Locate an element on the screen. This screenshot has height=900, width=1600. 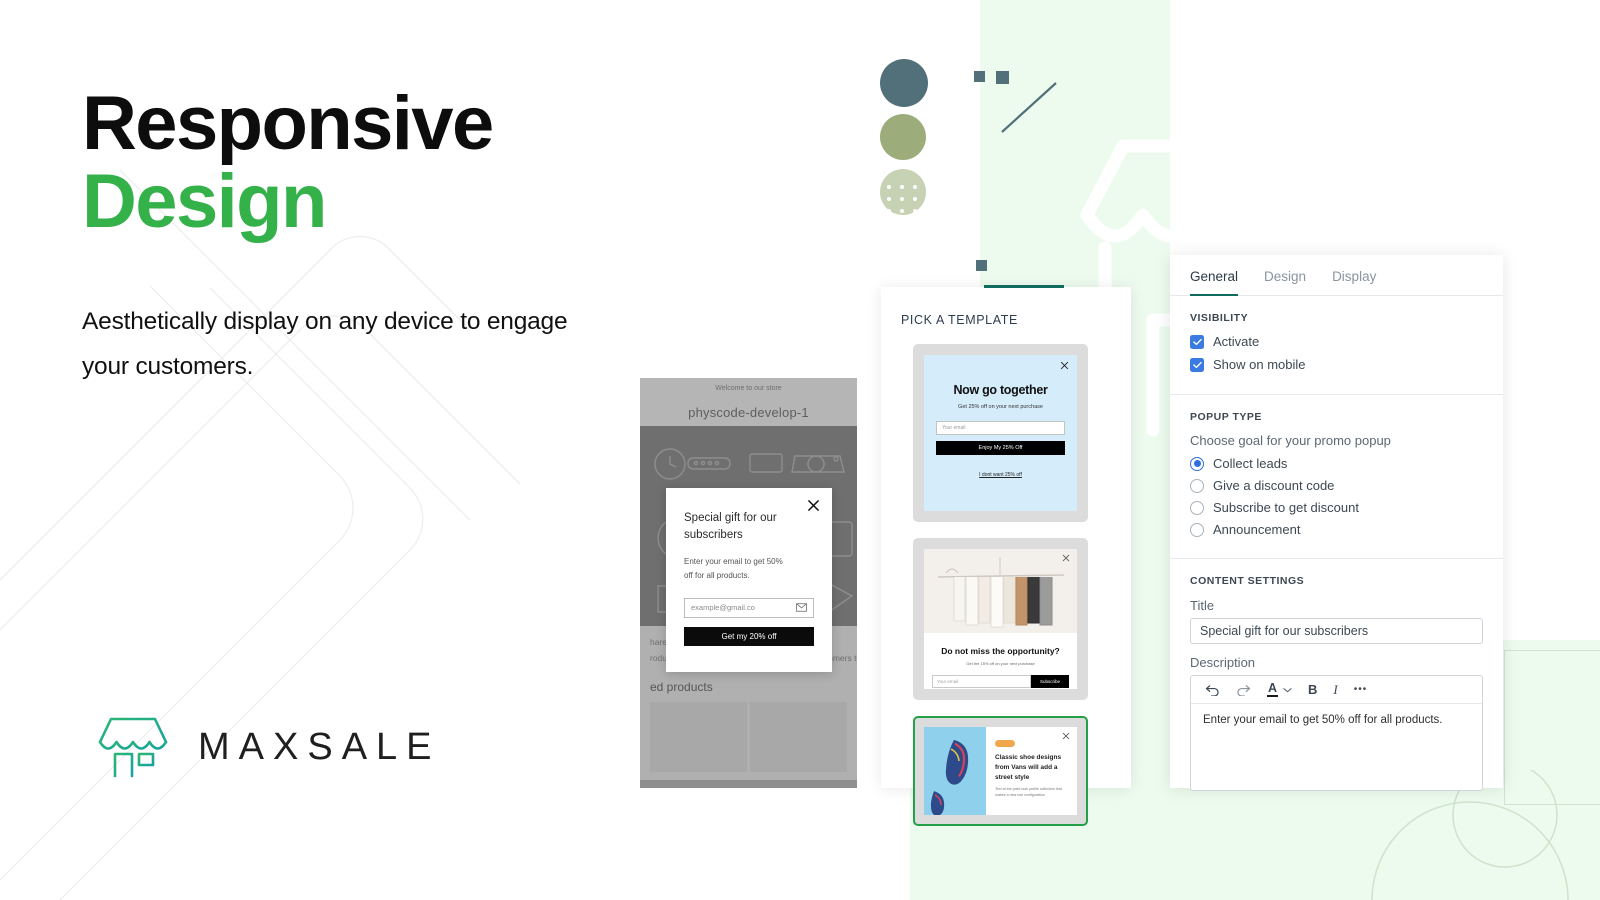
undo-icon is located at coordinates (1212, 689).